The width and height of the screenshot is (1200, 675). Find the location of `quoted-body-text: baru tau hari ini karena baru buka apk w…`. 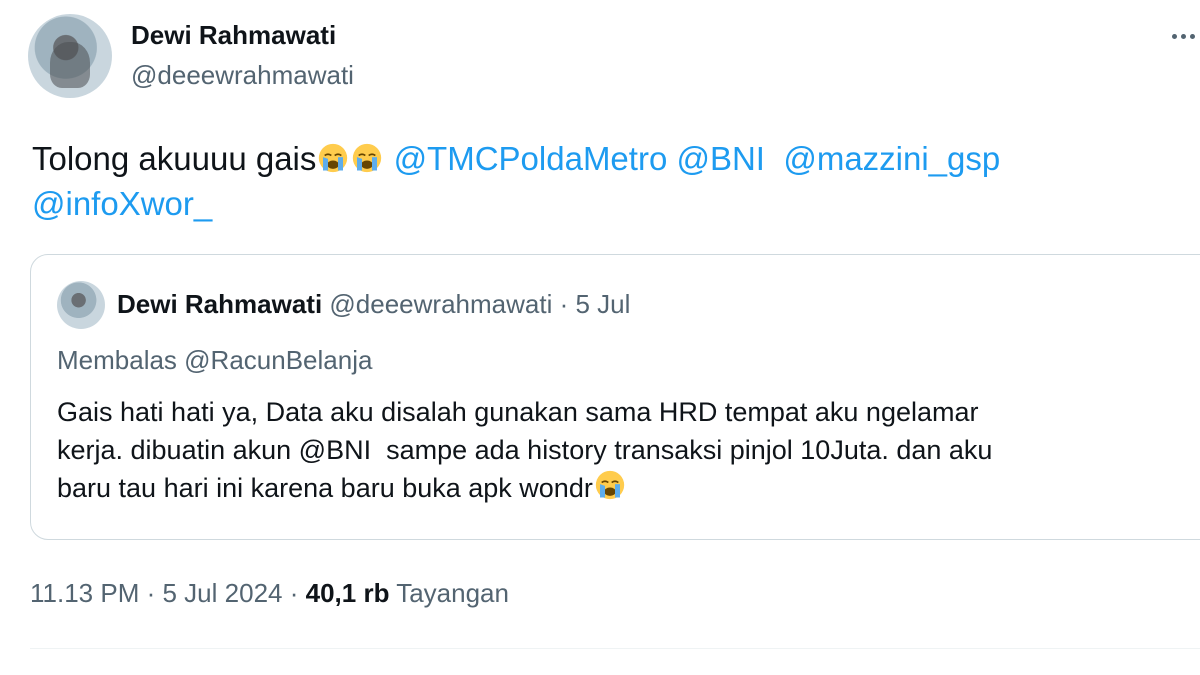

quoted-body-text: baru tau hari ini karena baru buka apk w… is located at coordinates (325, 488).